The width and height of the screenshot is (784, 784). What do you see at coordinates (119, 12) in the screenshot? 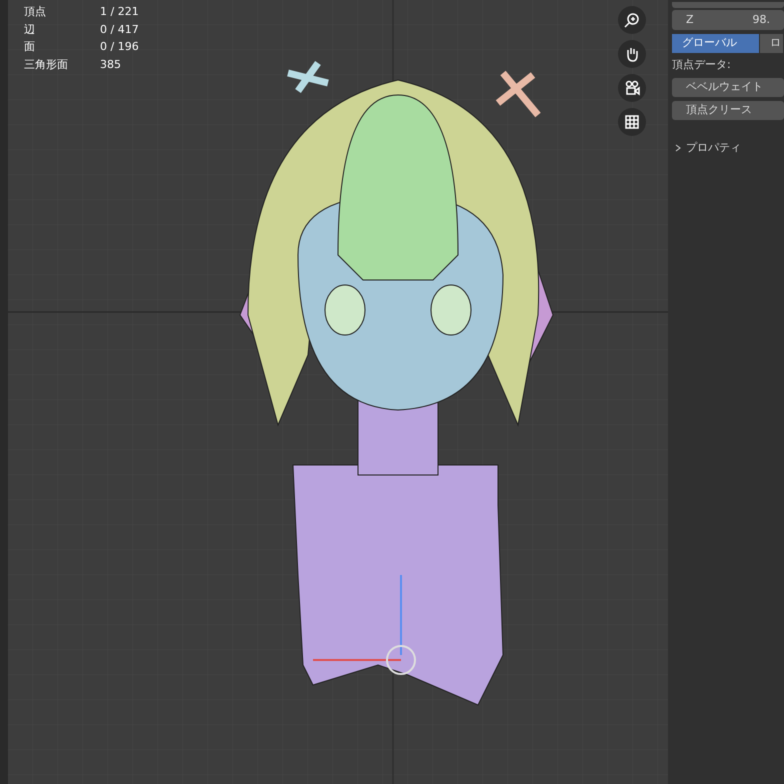
I see `stat-value: 1 / 221` at bounding box center [119, 12].